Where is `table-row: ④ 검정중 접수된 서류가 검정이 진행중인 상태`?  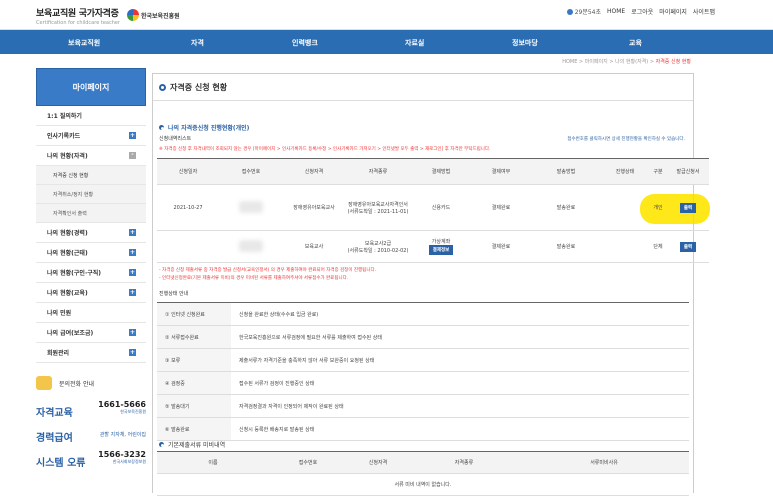 table-row: ④ 검정중 접수된 서류가 검정이 진행중인 상태 is located at coordinates (423, 383).